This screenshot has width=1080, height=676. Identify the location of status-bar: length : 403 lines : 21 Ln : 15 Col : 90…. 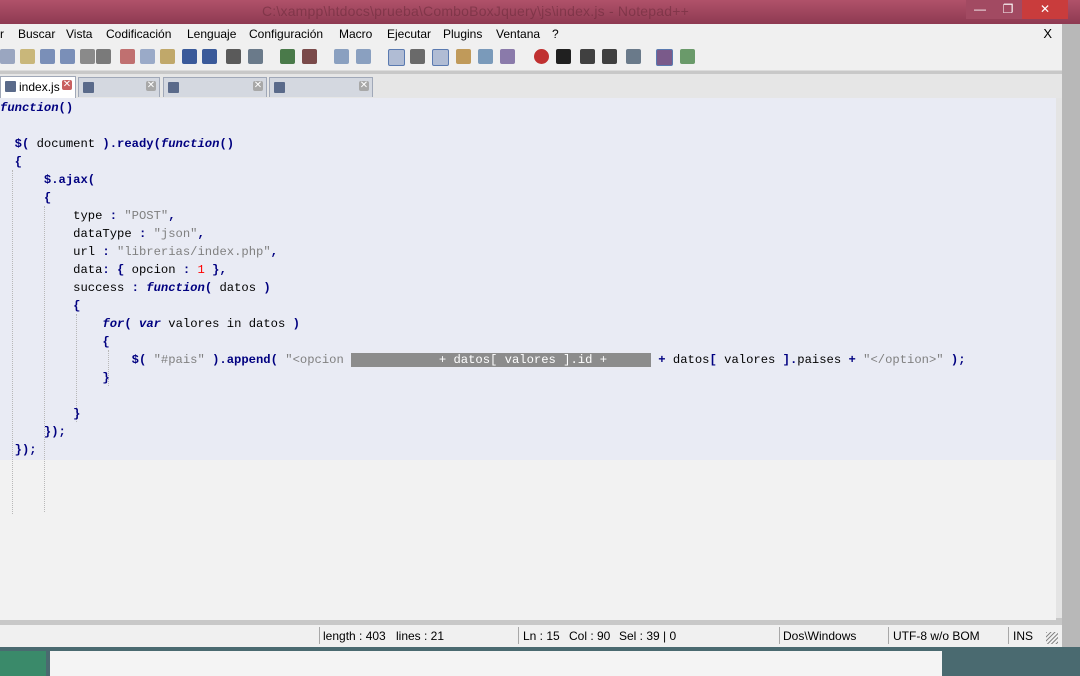
(531, 635).